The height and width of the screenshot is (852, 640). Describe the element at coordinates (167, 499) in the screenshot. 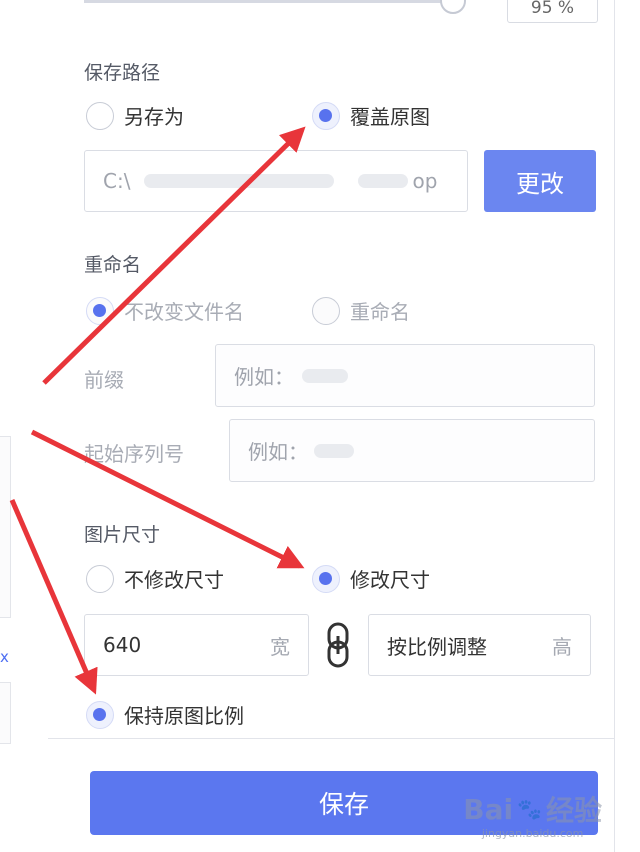

I see `arrow-to-change-size` at that location.